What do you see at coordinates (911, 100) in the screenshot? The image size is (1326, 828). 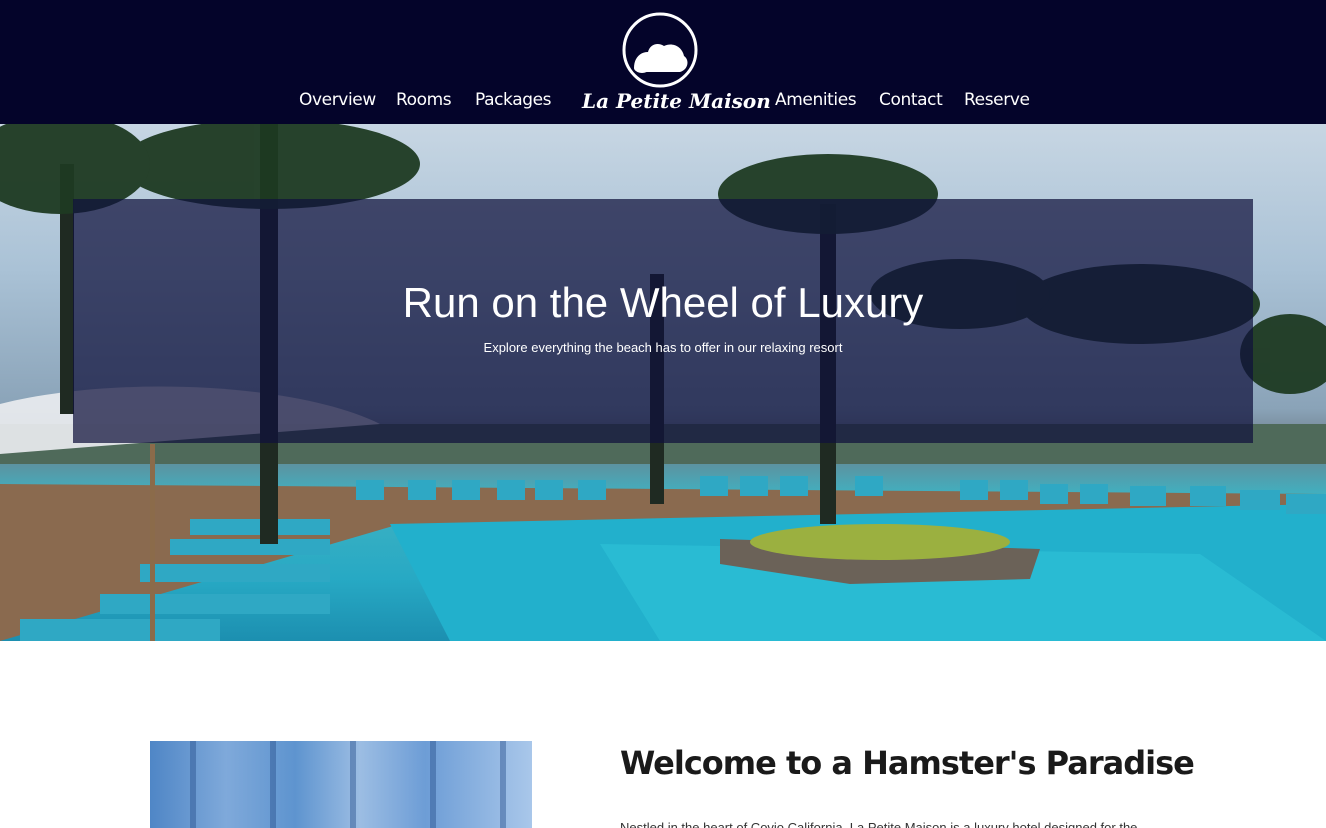 I see `nav-contact-link: Contact` at bounding box center [911, 100].